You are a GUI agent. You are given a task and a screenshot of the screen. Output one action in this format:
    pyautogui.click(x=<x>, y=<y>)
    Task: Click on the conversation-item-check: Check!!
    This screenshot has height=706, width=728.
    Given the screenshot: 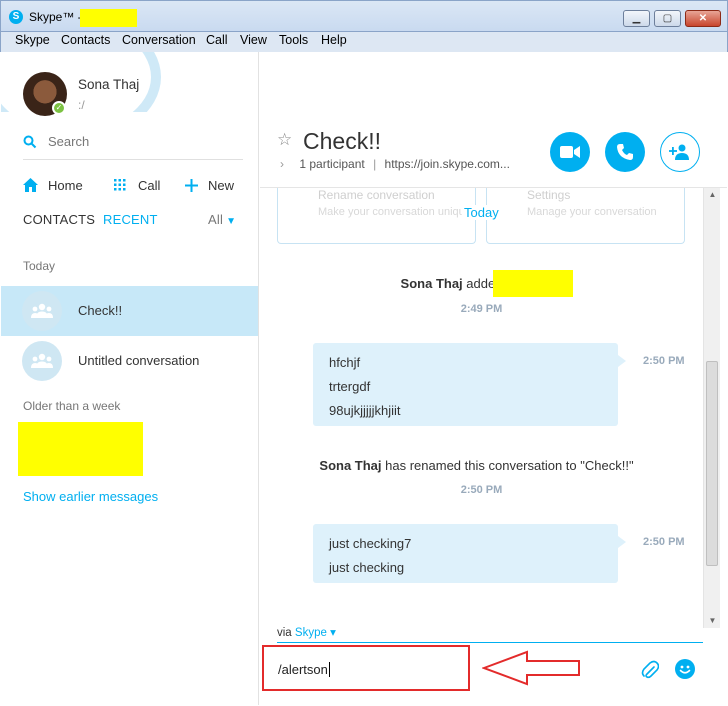 What is the action you would take?
    pyautogui.click(x=129, y=311)
    